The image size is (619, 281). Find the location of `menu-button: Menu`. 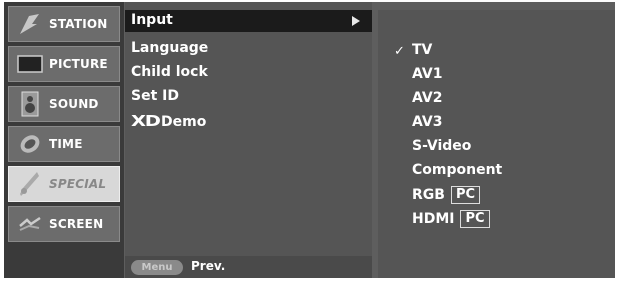

menu-button: Menu is located at coordinates (157, 267).